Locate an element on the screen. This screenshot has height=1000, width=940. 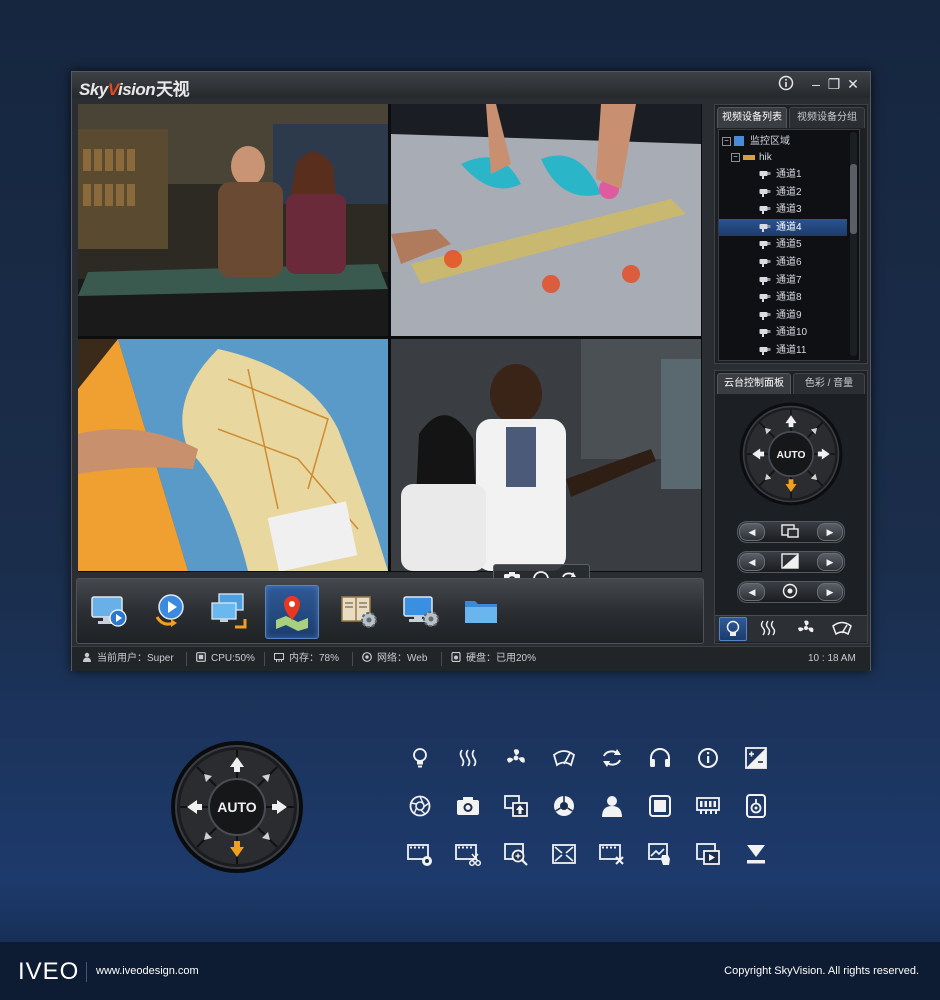
map-touchscreen-image is located at coordinates (233, 455).